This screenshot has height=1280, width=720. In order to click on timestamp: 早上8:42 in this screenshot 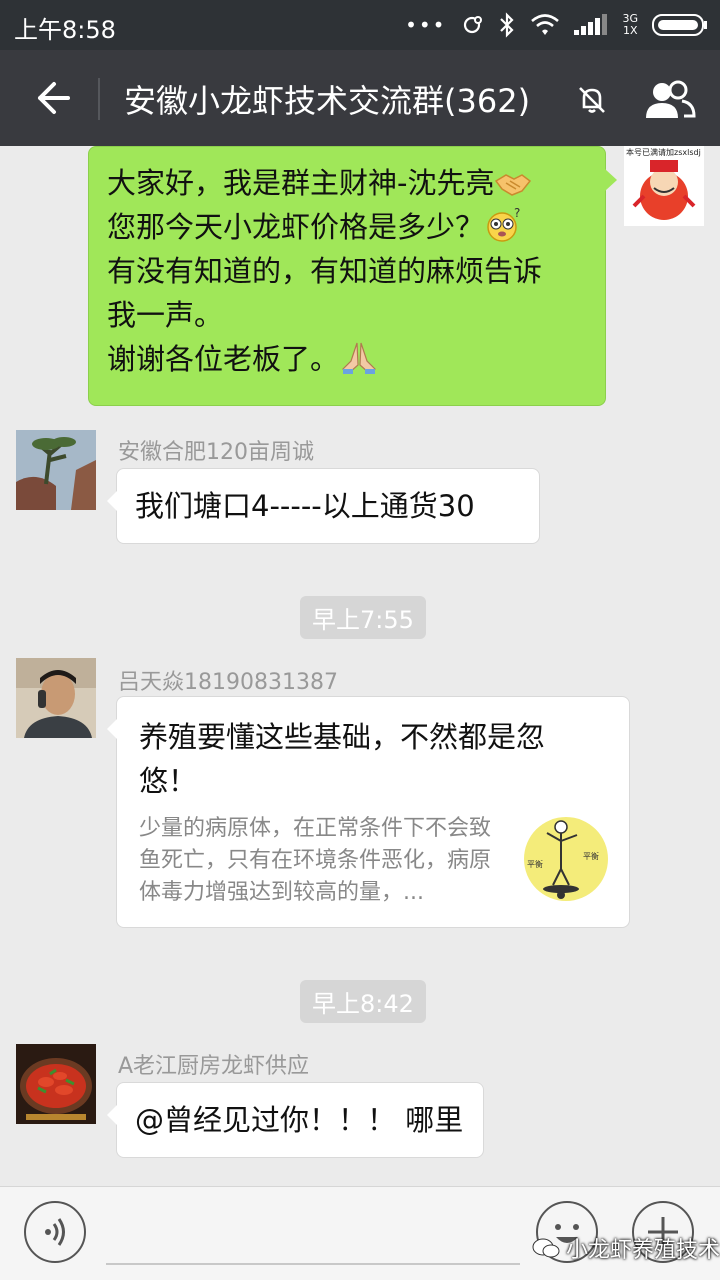, I will do `click(363, 1001)`.